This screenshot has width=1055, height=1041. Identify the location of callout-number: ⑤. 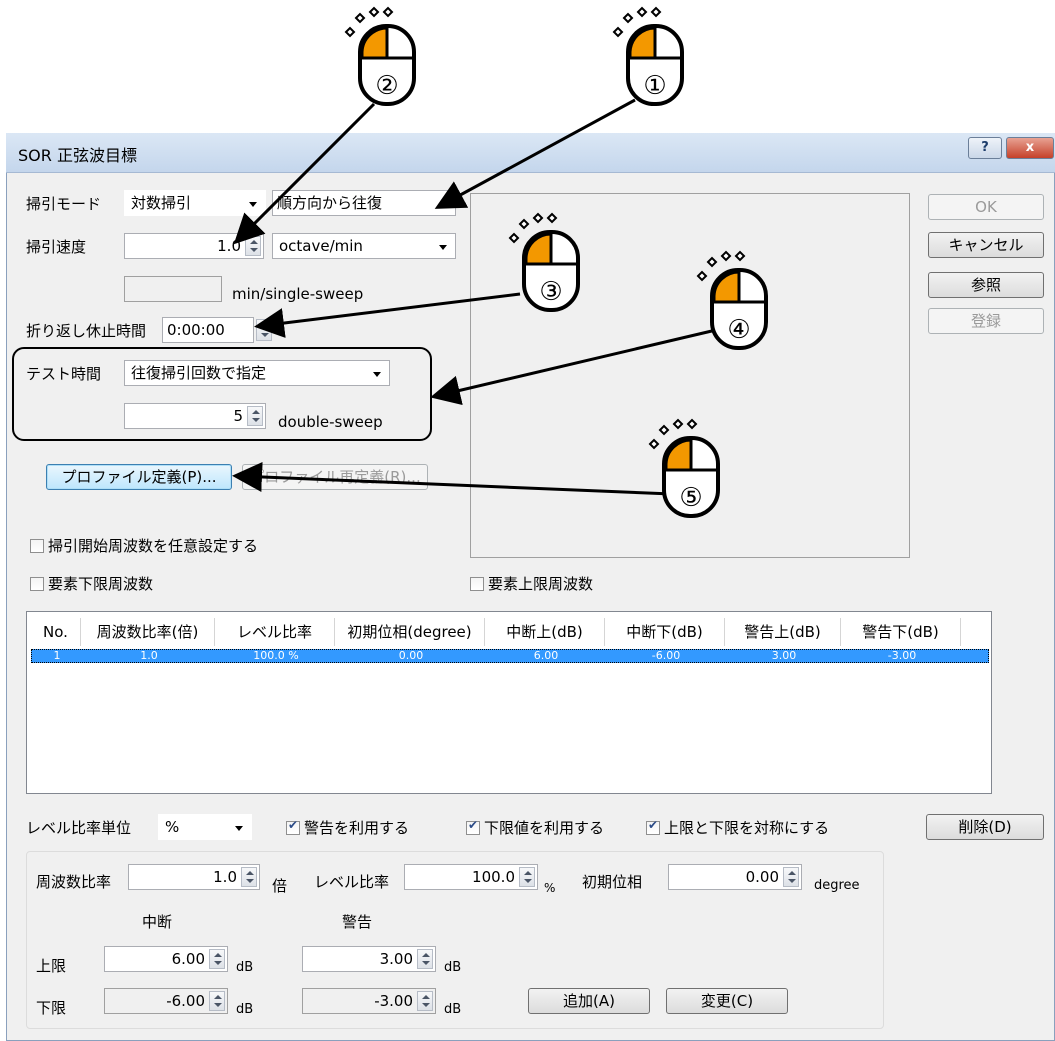
(690, 498).